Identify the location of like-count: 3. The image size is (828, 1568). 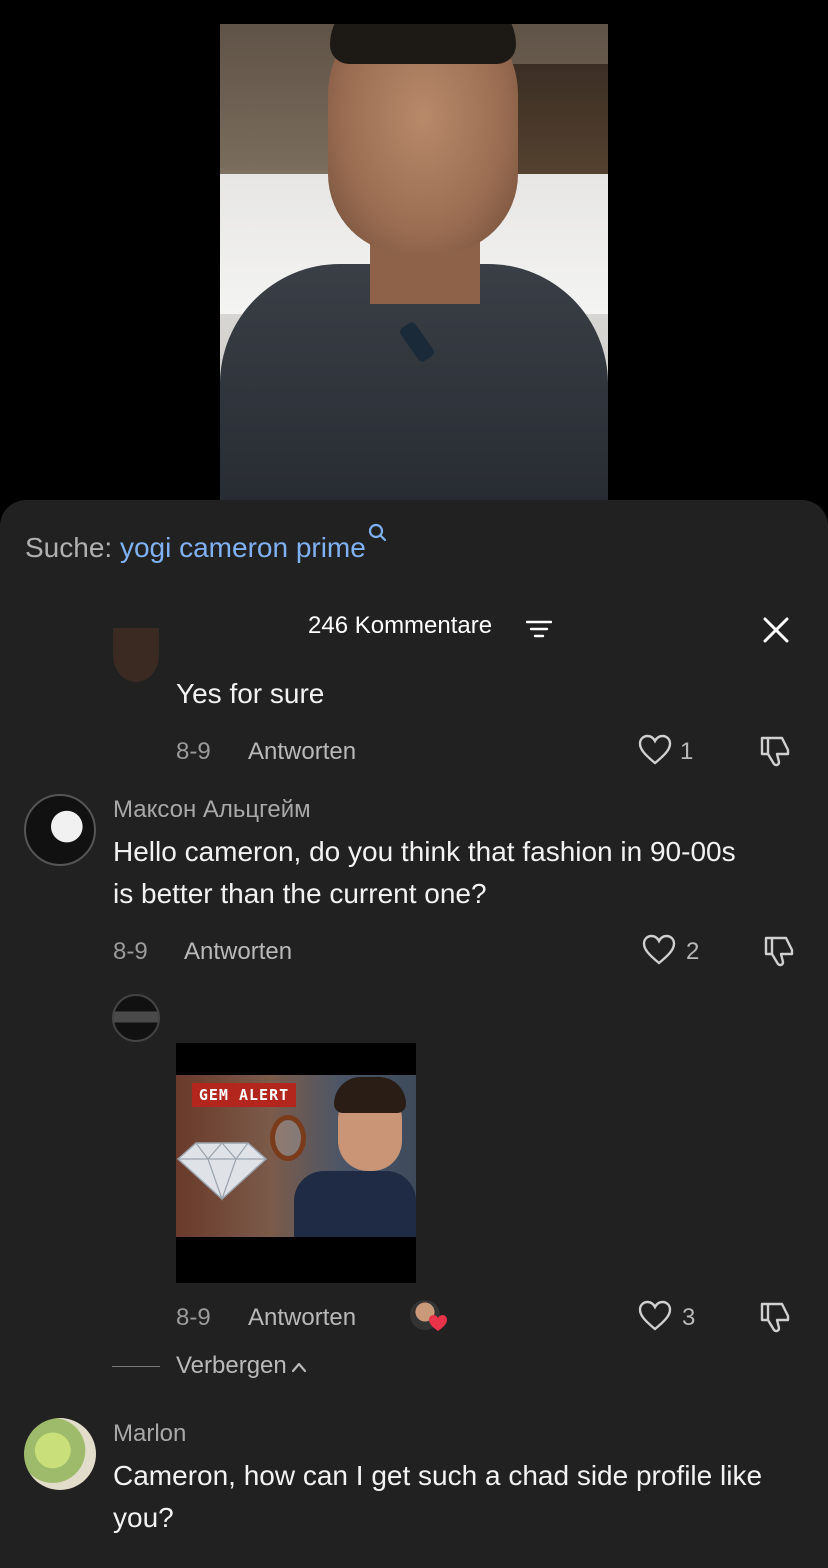
(689, 1317).